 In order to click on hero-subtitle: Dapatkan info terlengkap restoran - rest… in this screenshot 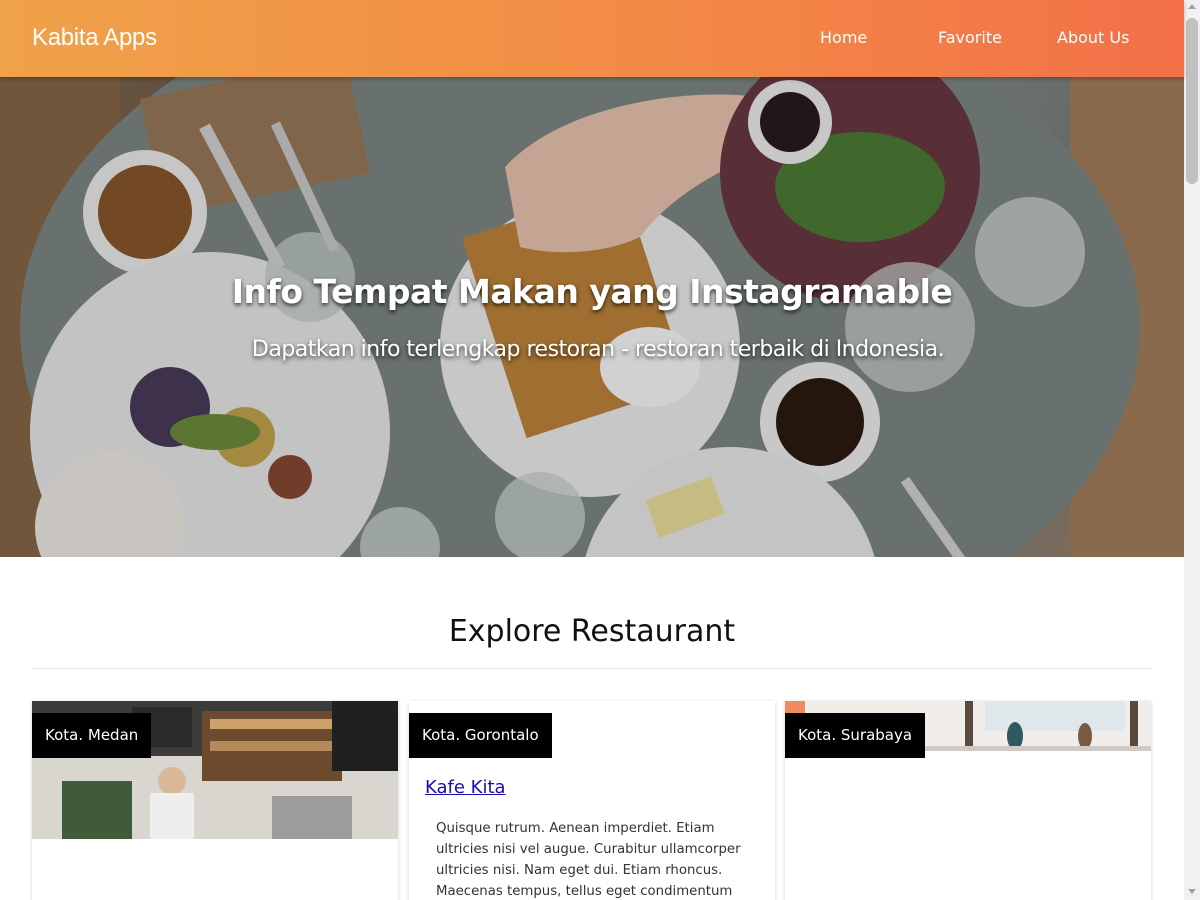, I will do `click(598, 349)`.